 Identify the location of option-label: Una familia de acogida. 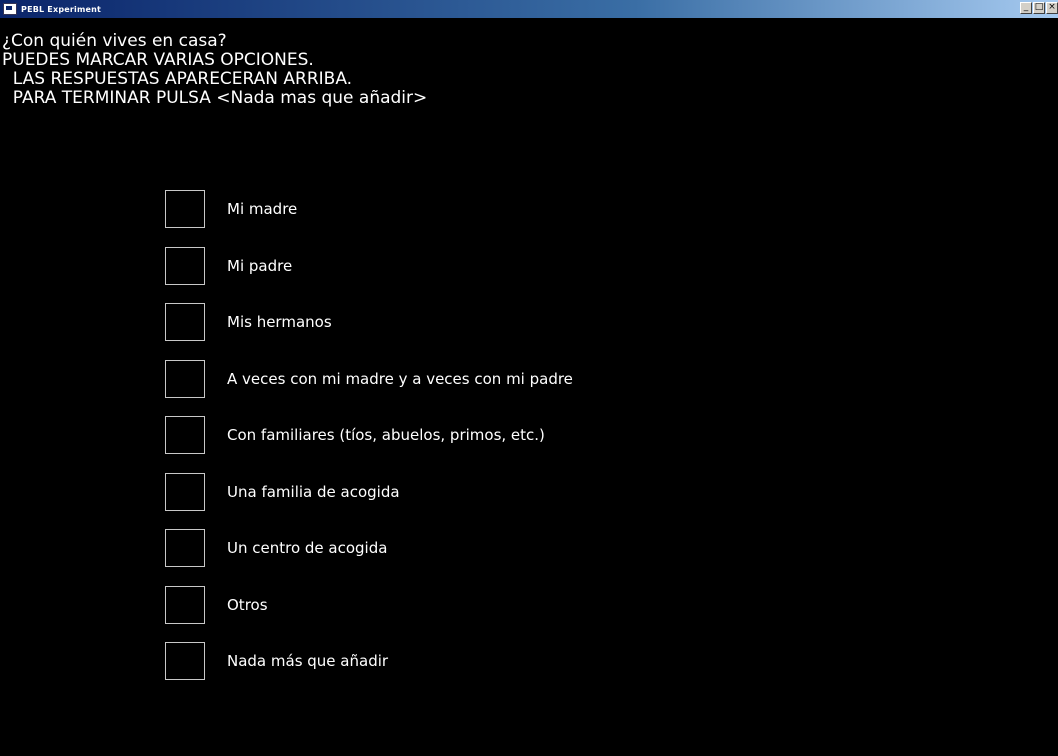
(313, 491).